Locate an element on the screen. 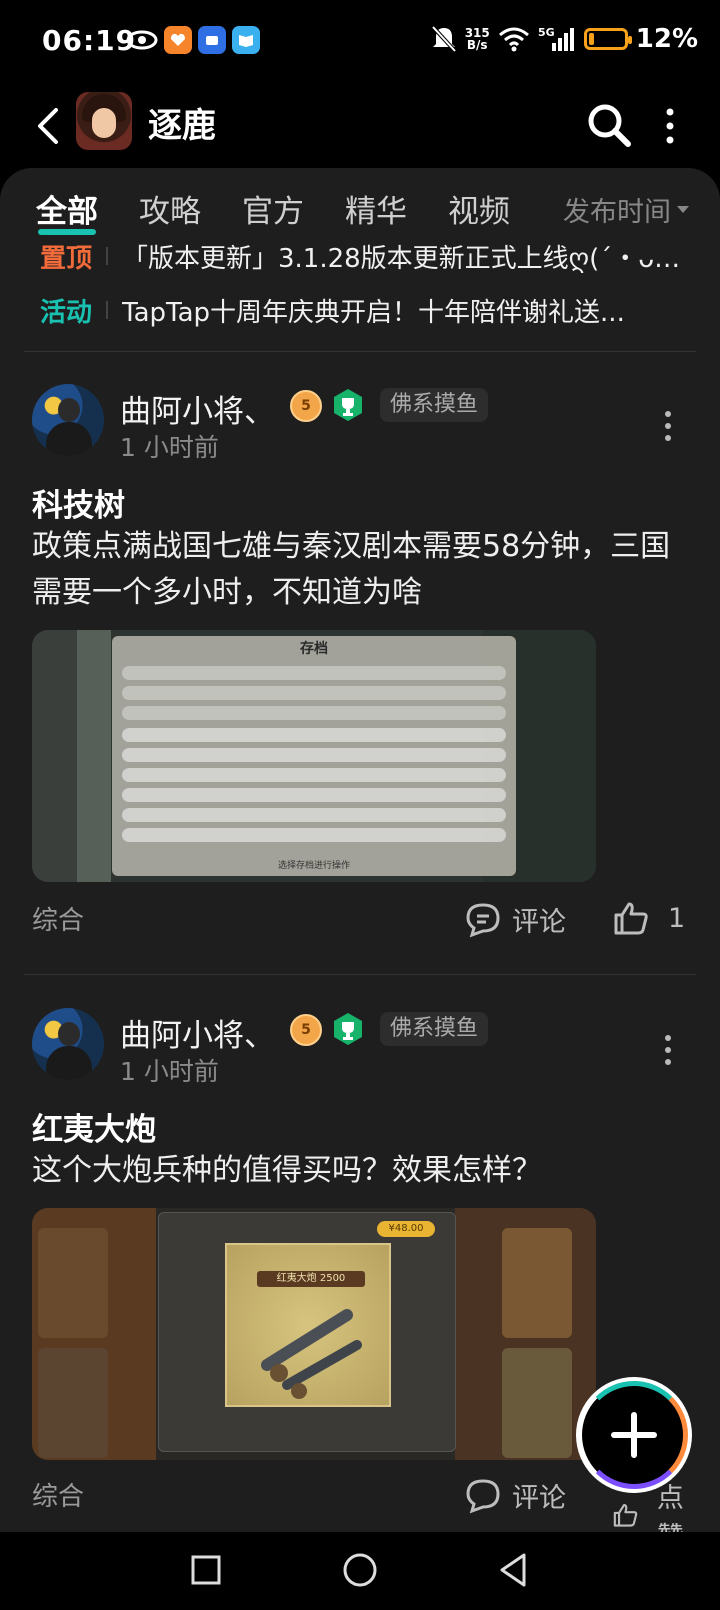 This screenshot has width=720, height=1610. tab-video: 视频 is located at coordinates (479, 208).